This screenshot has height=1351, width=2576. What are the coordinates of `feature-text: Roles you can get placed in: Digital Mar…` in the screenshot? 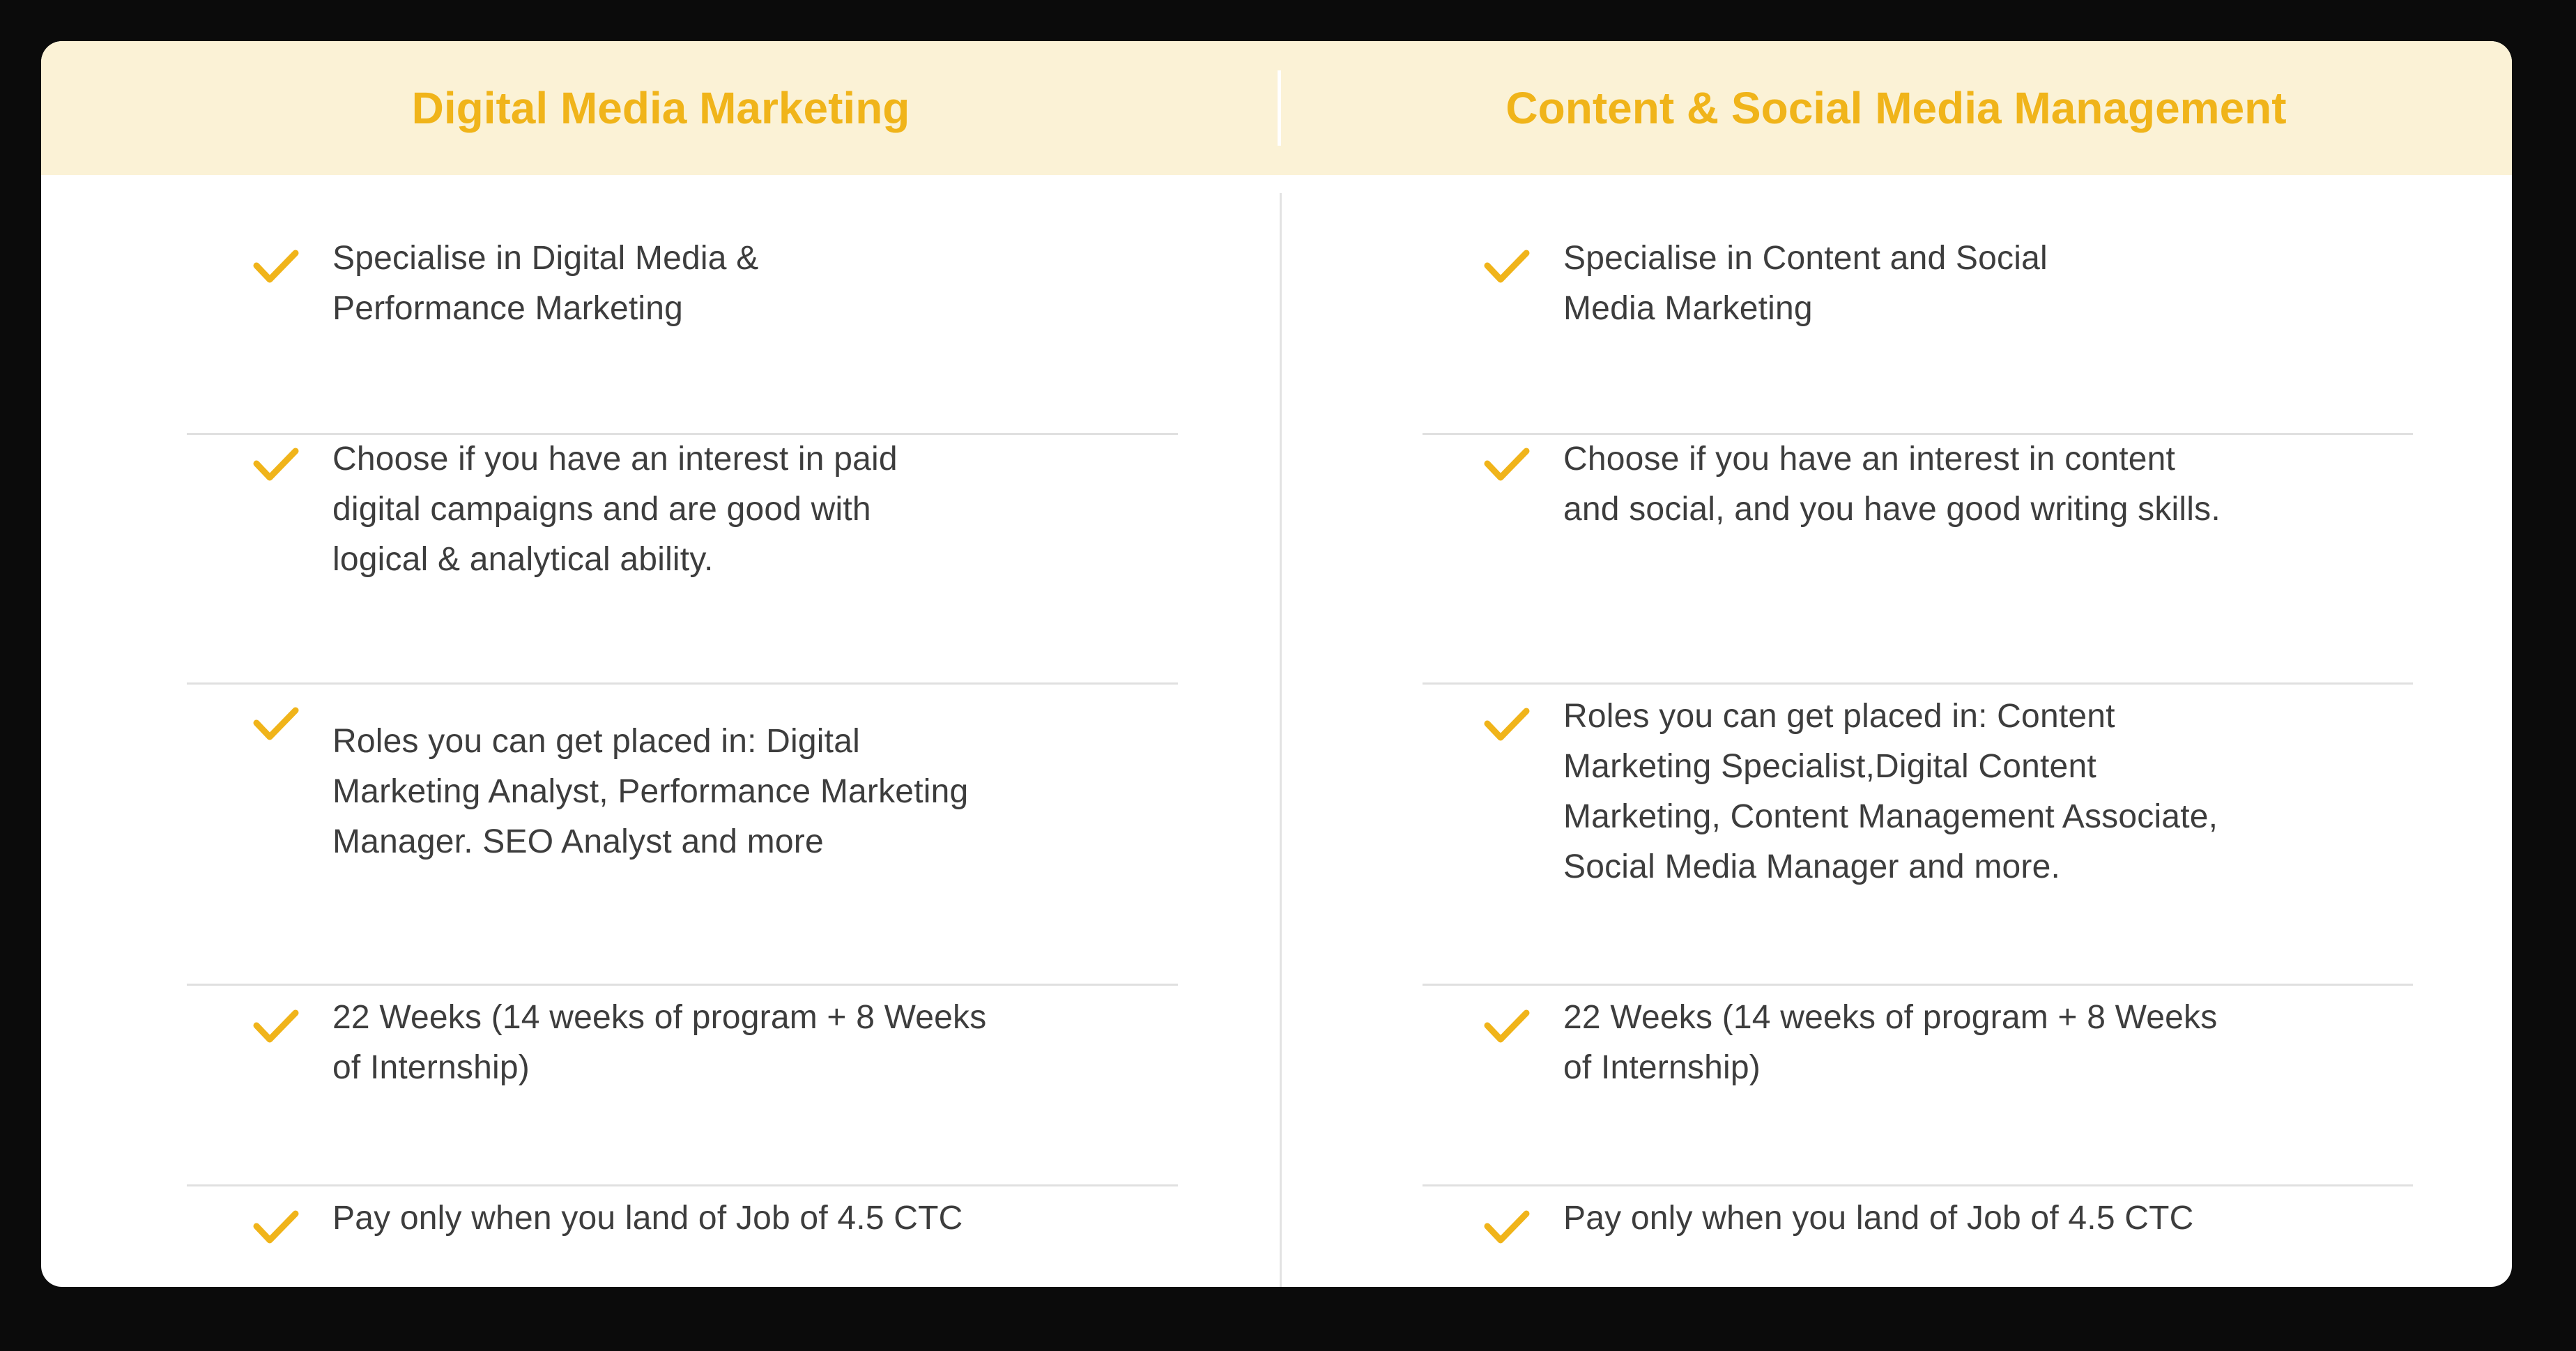 It's located at (650, 792).